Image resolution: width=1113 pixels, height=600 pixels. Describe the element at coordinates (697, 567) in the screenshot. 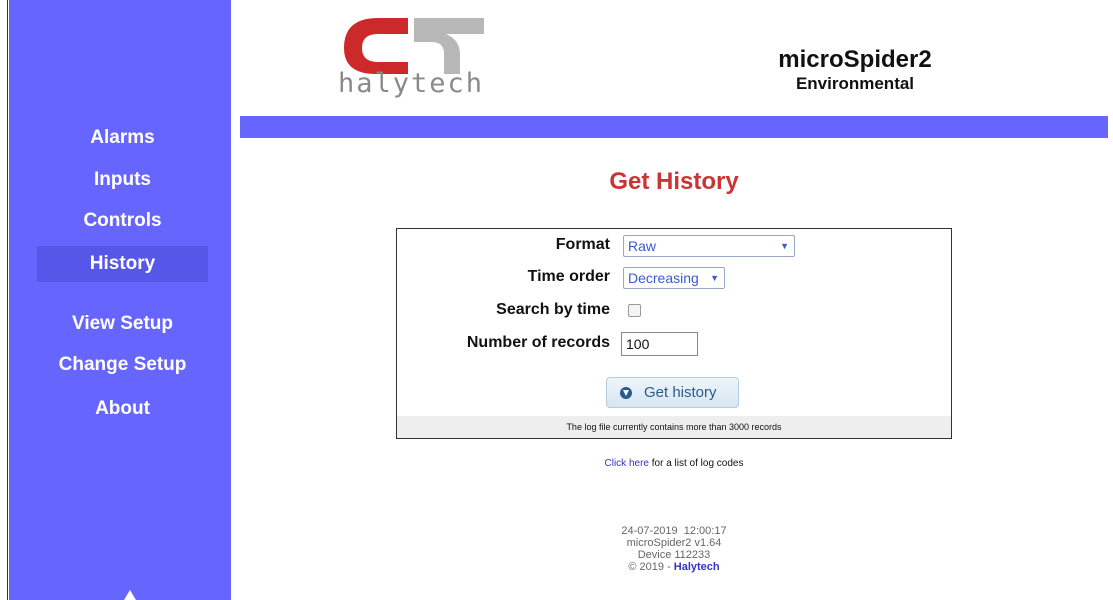

I see `halytech-link: Halytech` at that location.